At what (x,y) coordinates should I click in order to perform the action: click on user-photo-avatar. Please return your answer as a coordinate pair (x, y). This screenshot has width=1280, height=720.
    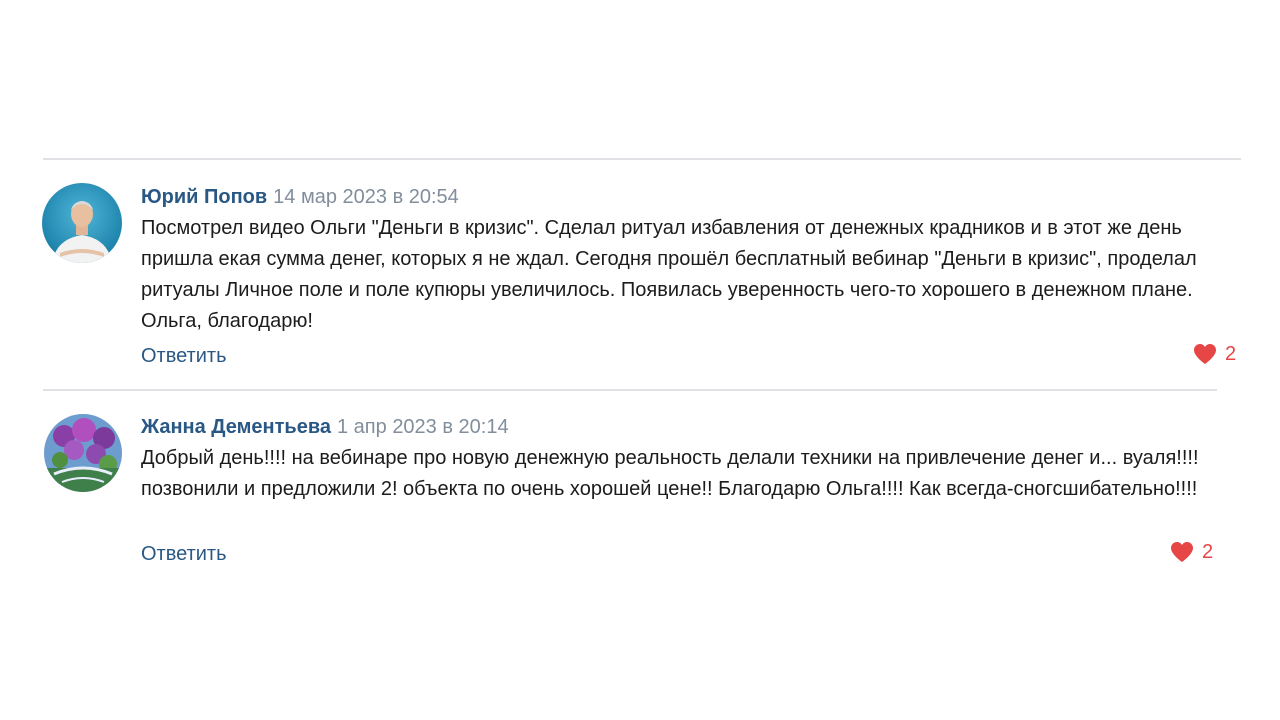
    Looking at the image, I should click on (82, 223).